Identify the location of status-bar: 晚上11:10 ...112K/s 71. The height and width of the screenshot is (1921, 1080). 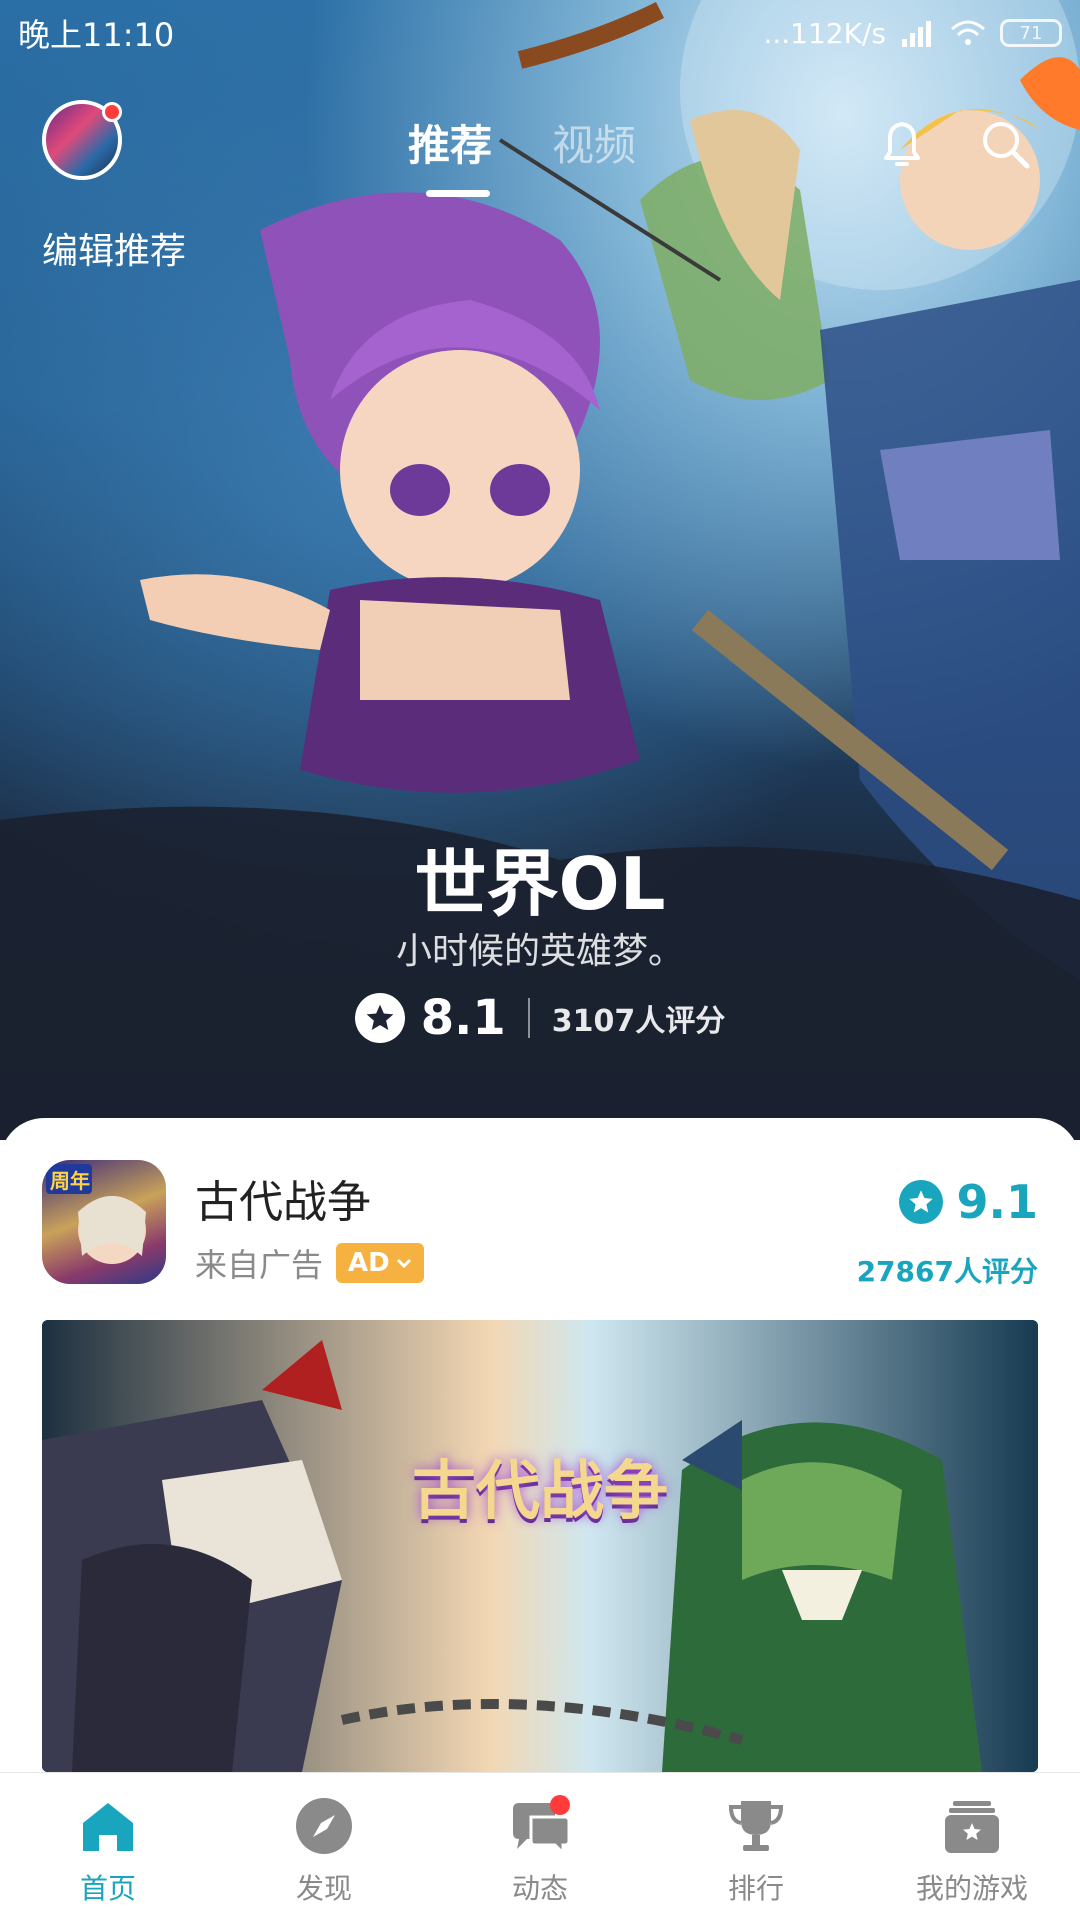
(540, 33).